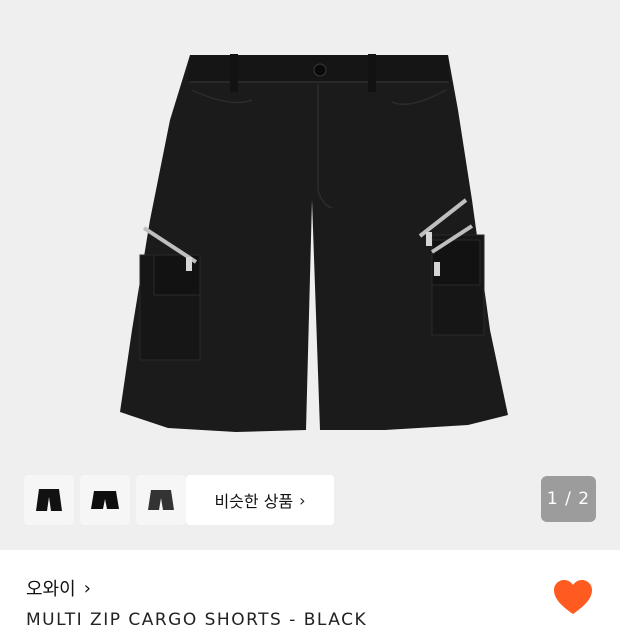 The image size is (620, 630). Describe the element at coordinates (573, 598) in the screenshot. I see `heart-icon` at that location.